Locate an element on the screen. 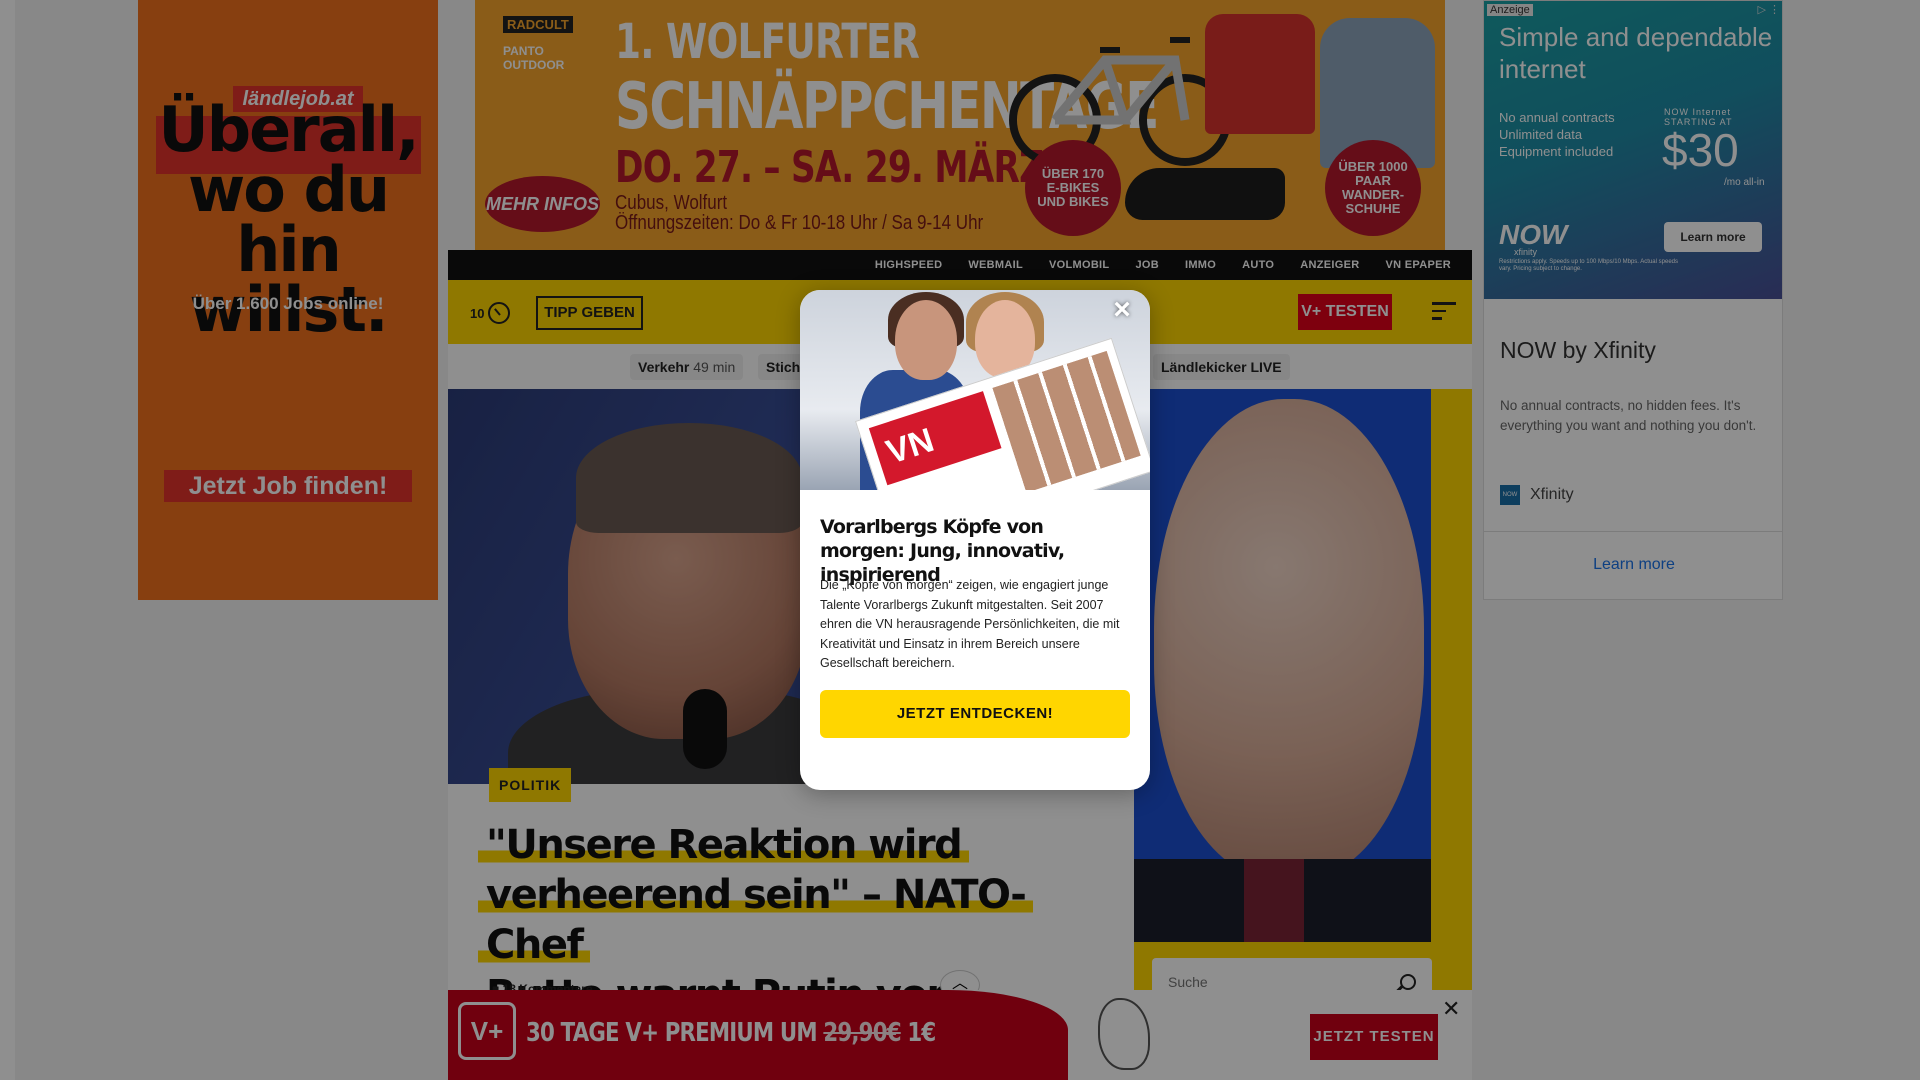 Image resolution: width=1920 pixels, height=1080 pixels. modal-image: VN is located at coordinates (975, 390).